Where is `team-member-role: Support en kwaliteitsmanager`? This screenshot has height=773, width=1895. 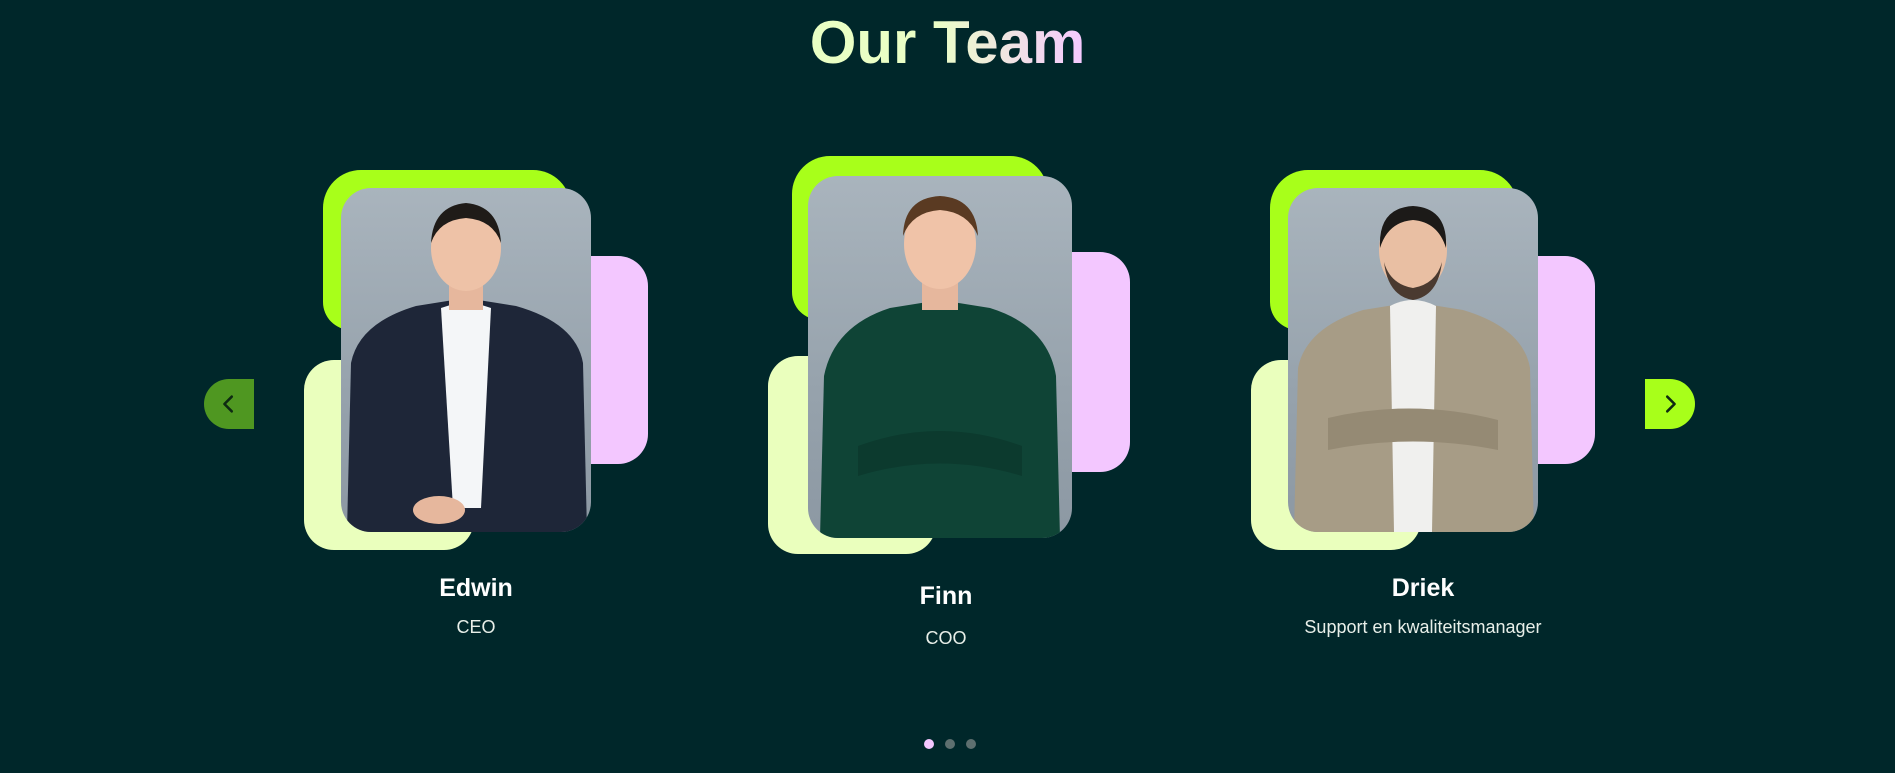
team-member-role: Support en kwaliteitsmanager is located at coordinates (1423, 627).